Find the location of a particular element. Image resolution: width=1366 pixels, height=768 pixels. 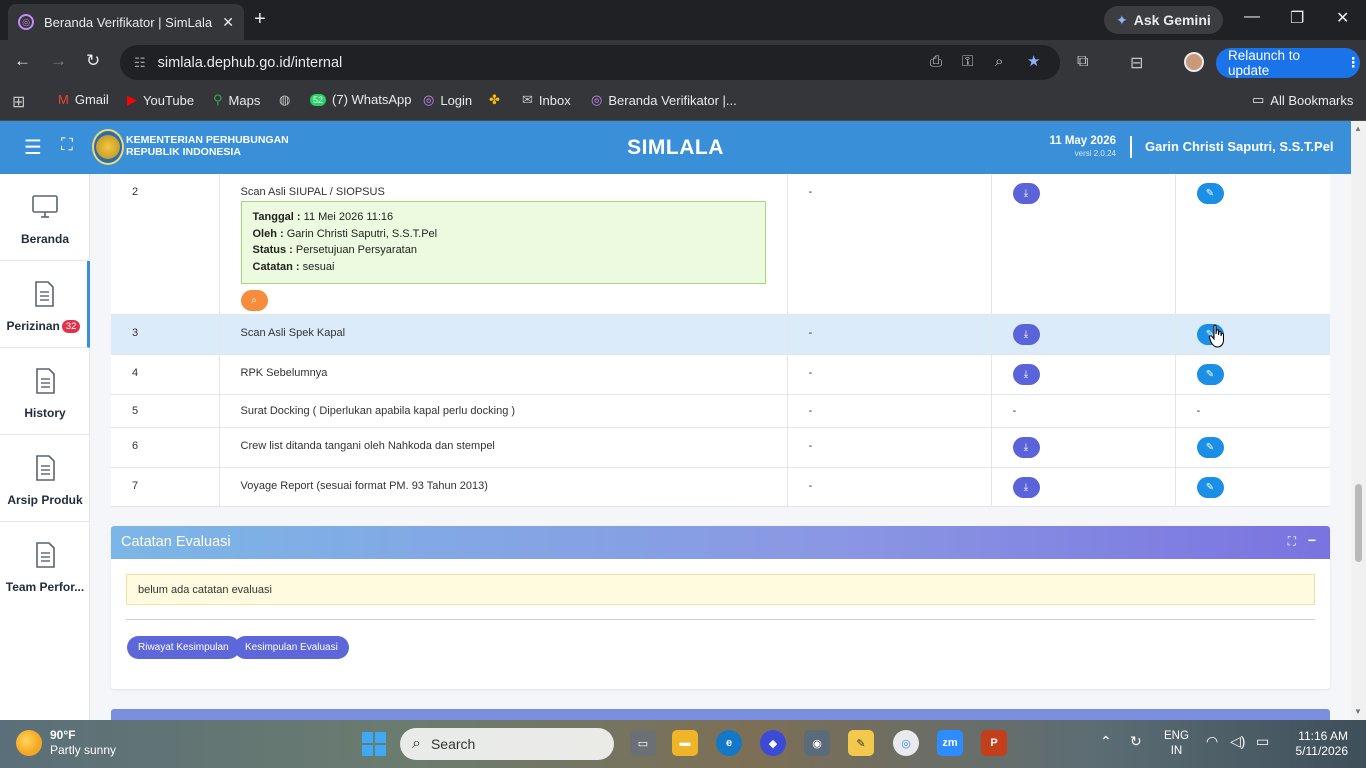

scrollbar-thumb is located at coordinates (1358, 523).